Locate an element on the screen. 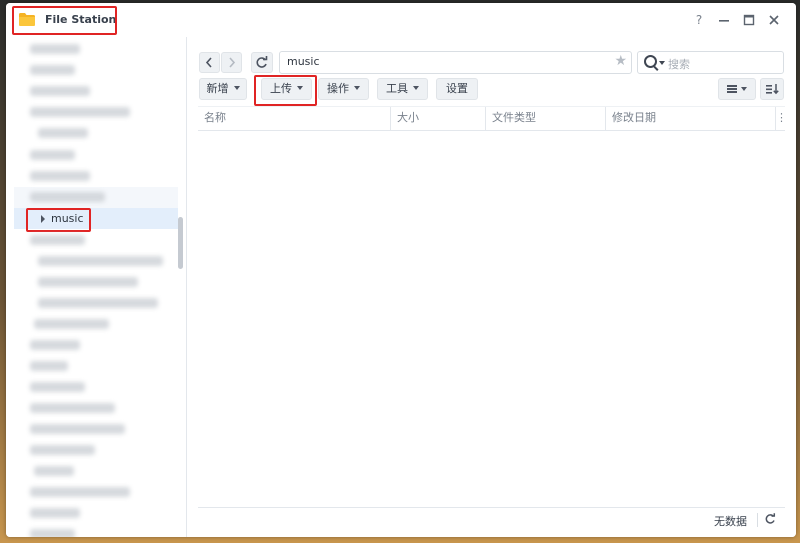  refresh-button is located at coordinates (262, 62).